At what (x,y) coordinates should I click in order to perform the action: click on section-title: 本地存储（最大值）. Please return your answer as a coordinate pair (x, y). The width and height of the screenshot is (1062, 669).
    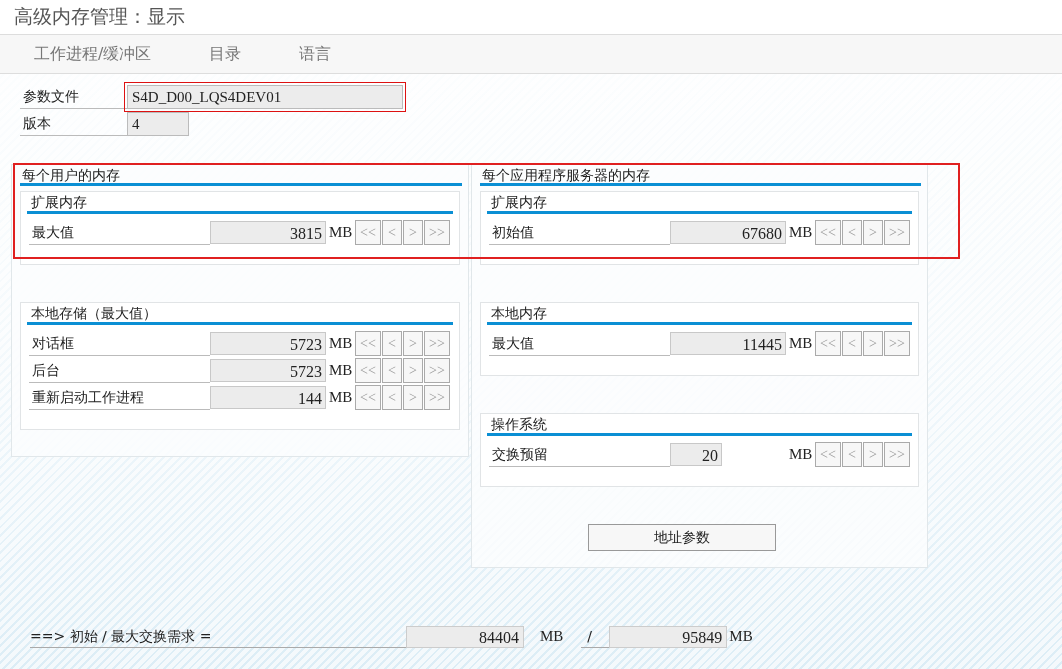
    Looking at the image, I should click on (240, 314).